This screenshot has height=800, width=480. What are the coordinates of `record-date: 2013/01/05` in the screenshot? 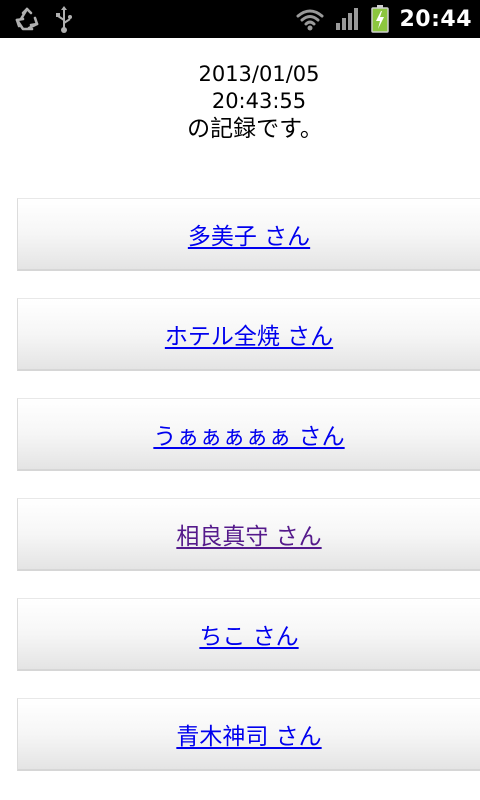 It's located at (259, 74).